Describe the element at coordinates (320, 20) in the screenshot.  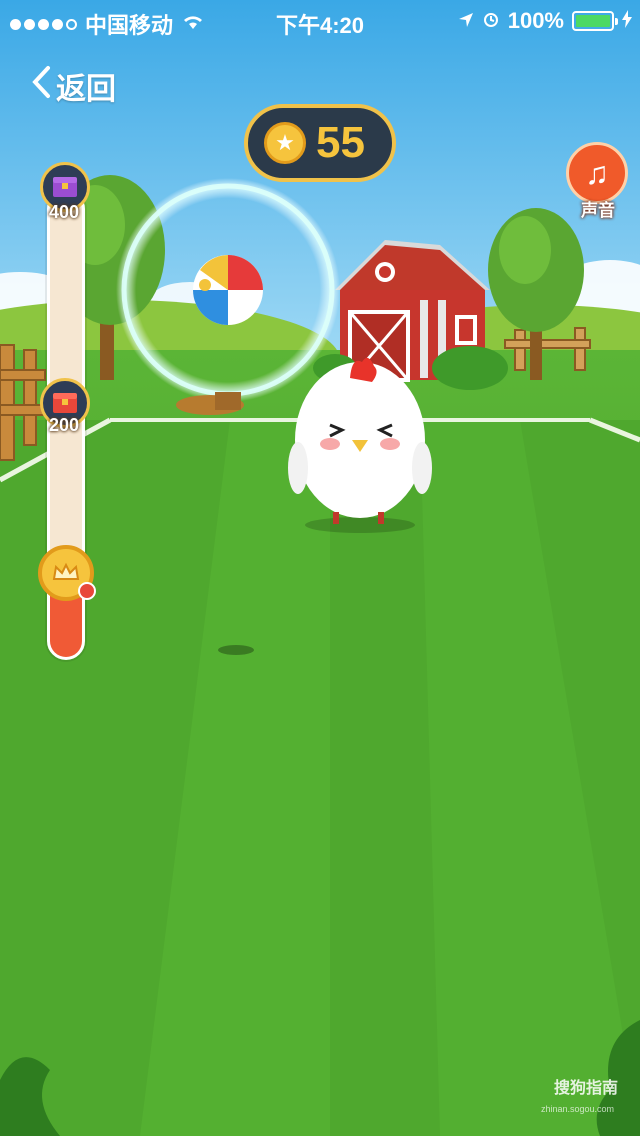
I see `status-bar: 中国移动 下午4:20 100%` at that location.